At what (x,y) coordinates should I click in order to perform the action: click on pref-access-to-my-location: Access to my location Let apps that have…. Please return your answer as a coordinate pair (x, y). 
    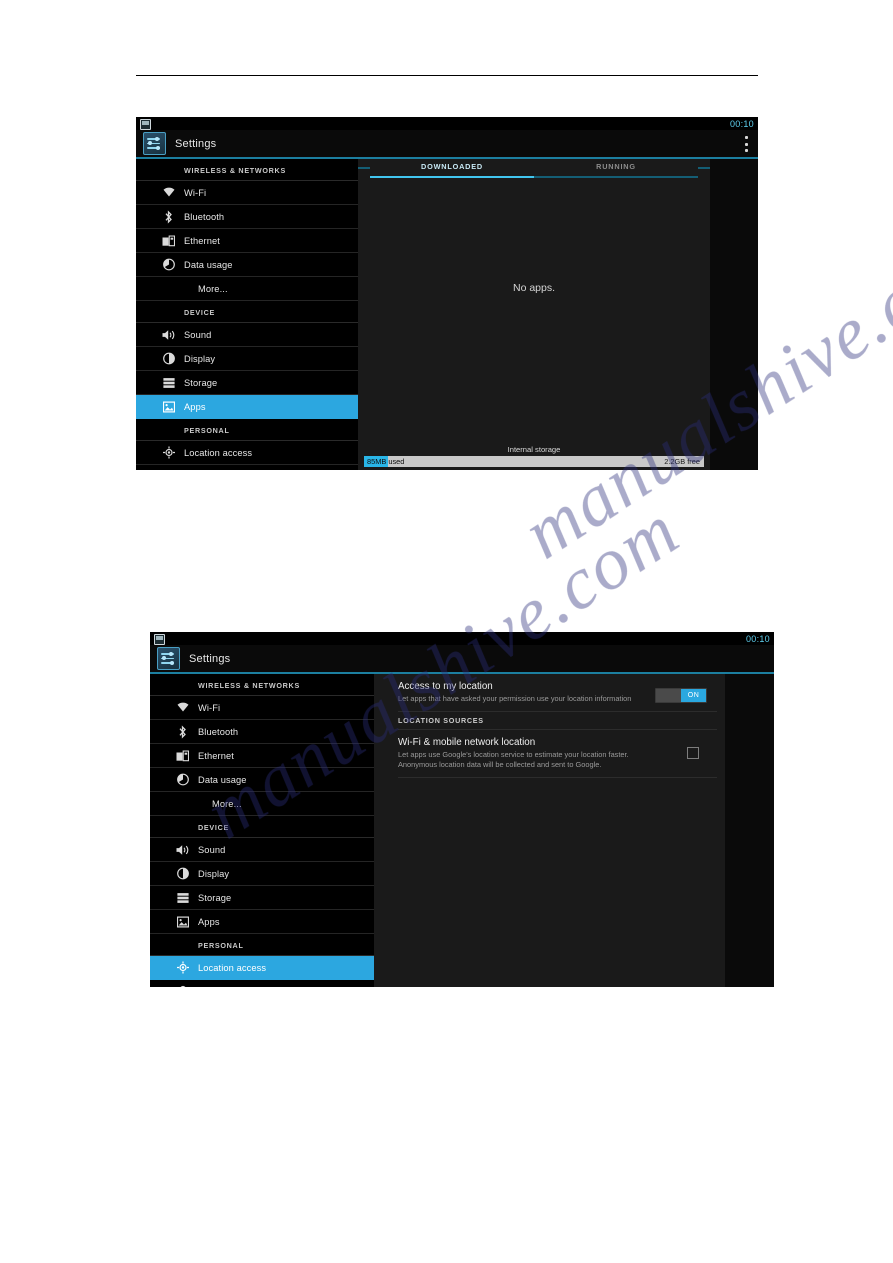
    Looking at the image, I should click on (557, 692).